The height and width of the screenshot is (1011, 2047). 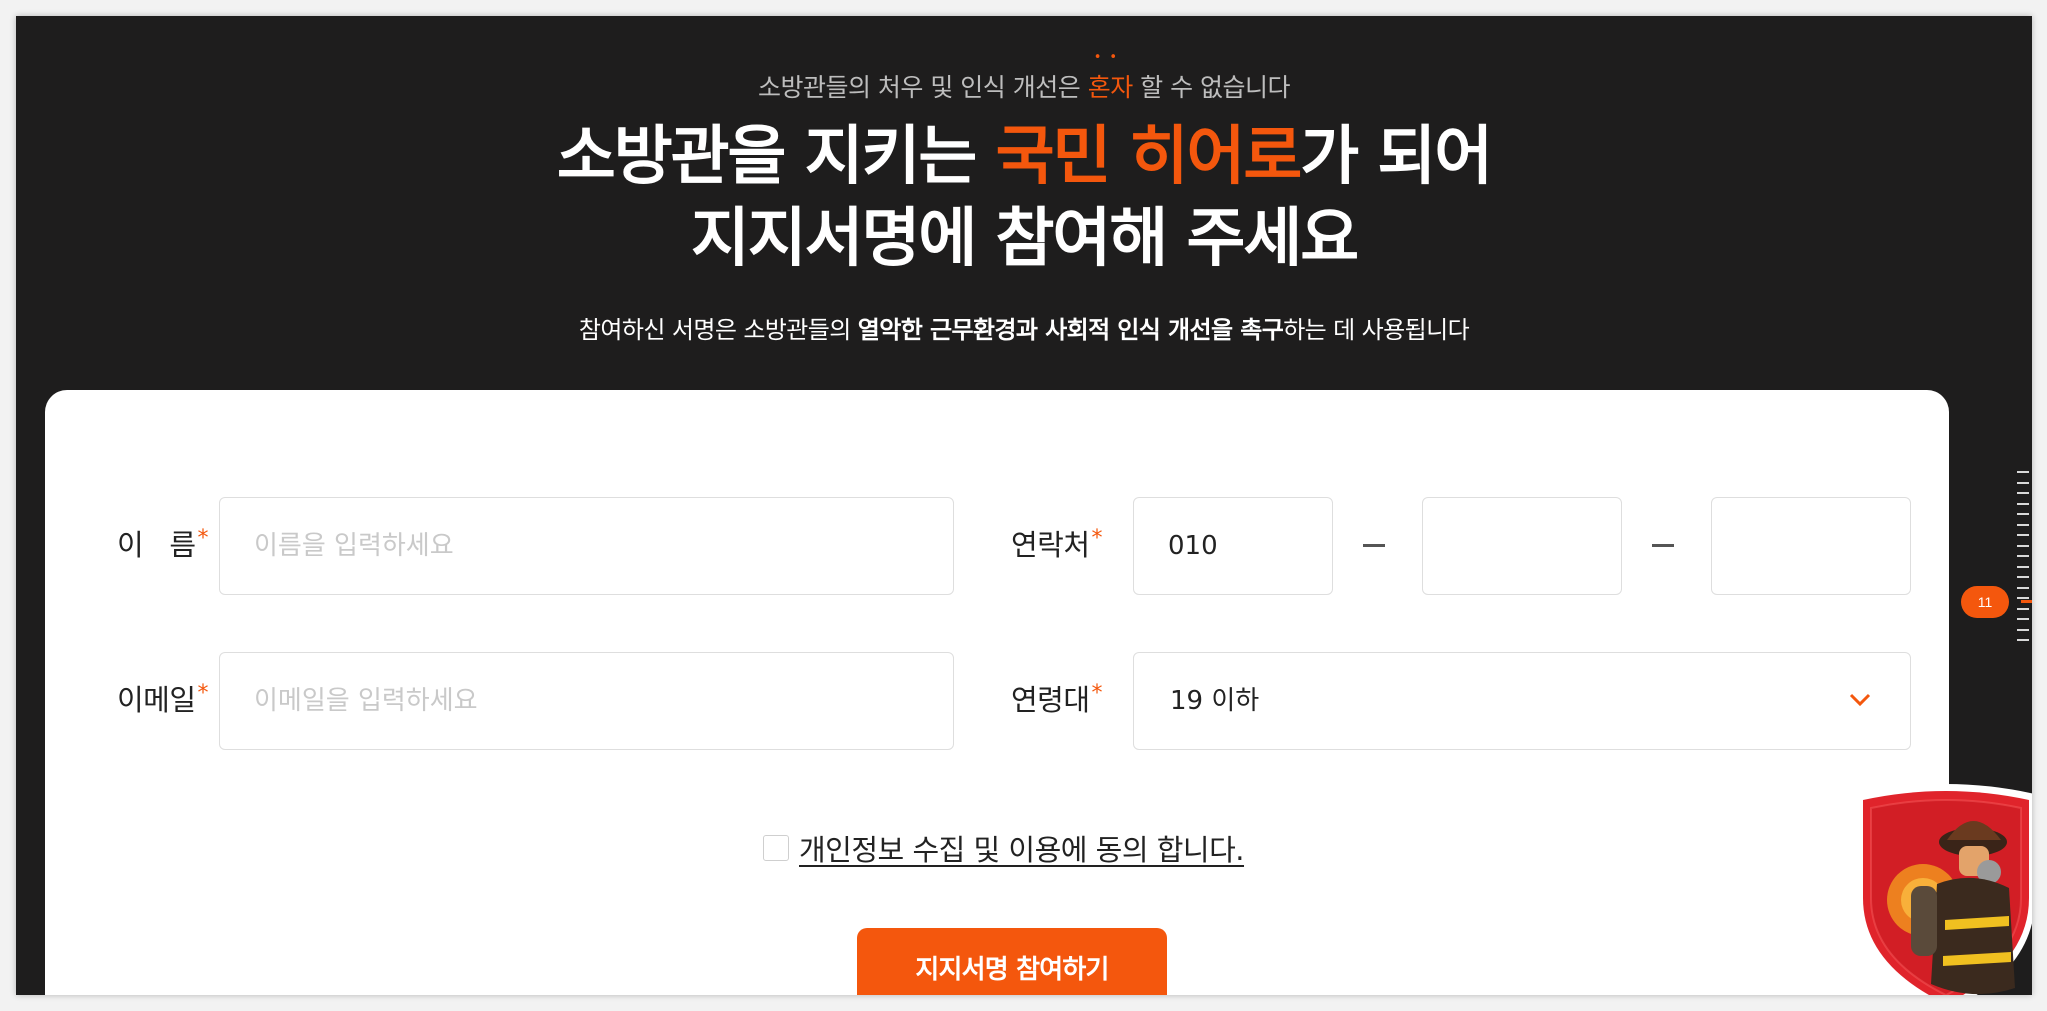 What do you see at coordinates (1985, 602) in the screenshot?
I see `scroll-page-badge: 11` at bounding box center [1985, 602].